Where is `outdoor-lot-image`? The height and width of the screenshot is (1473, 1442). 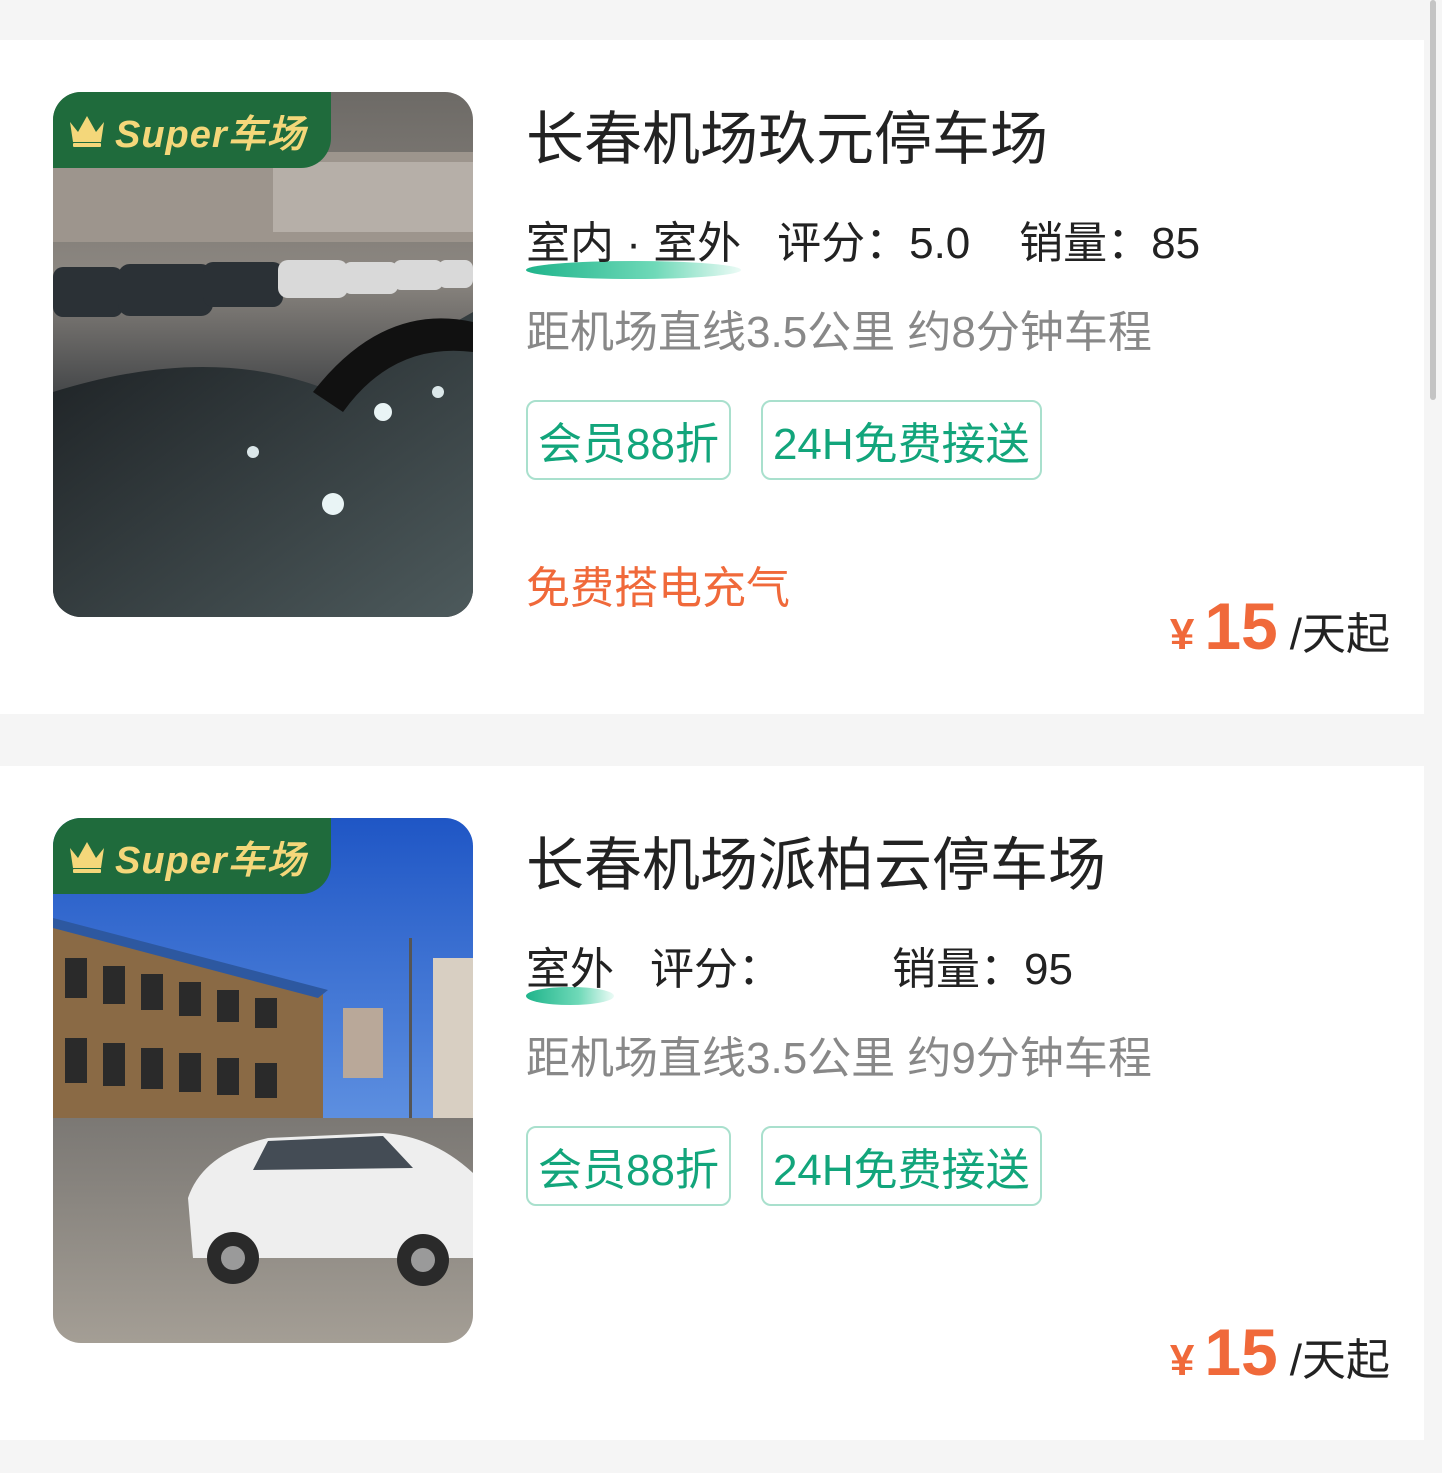 outdoor-lot-image is located at coordinates (263, 1080).